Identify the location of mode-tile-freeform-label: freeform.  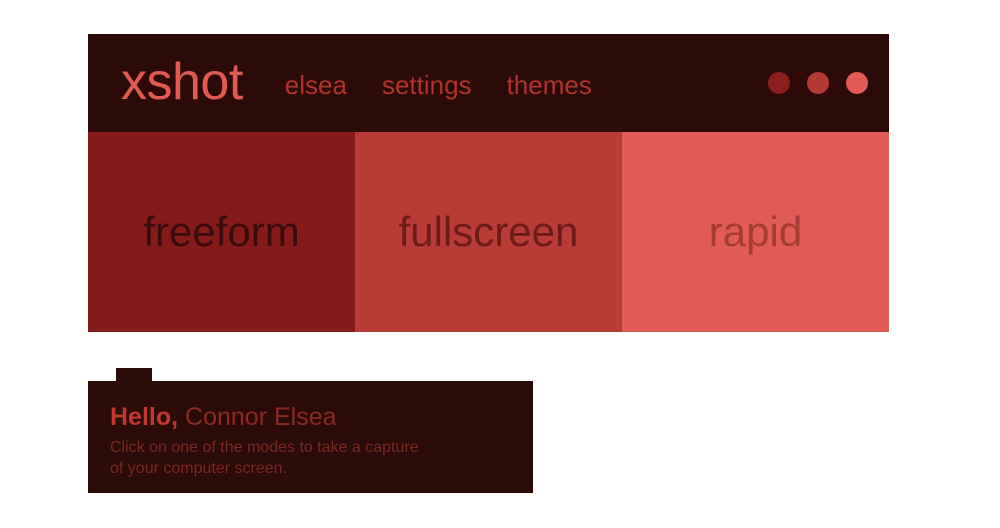
(221, 231).